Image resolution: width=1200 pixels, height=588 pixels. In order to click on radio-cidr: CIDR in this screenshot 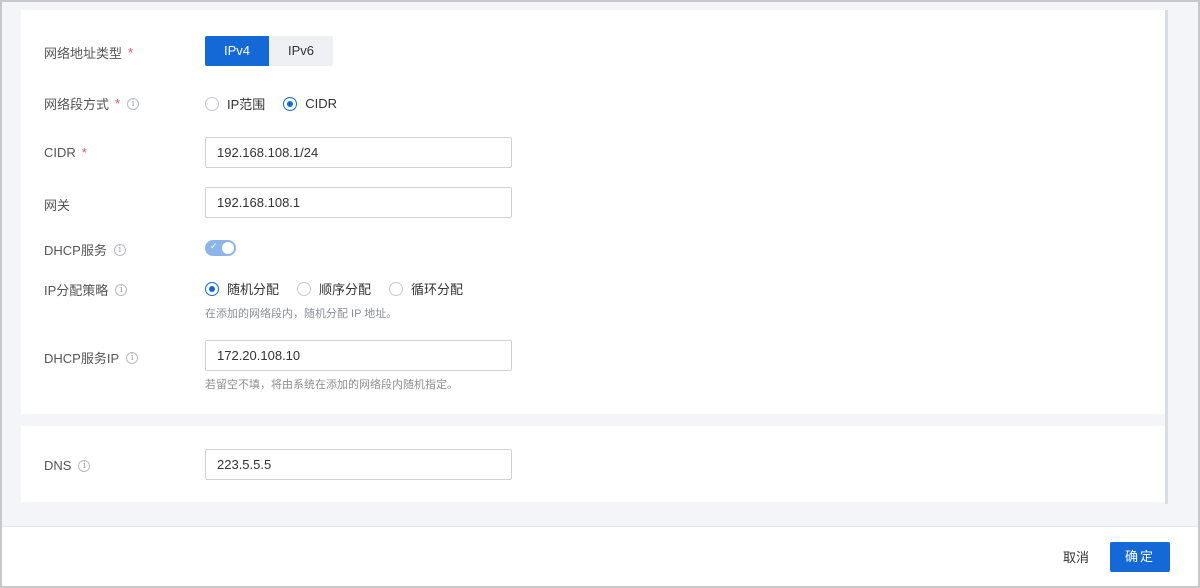, I will do `click(310, 103)`.